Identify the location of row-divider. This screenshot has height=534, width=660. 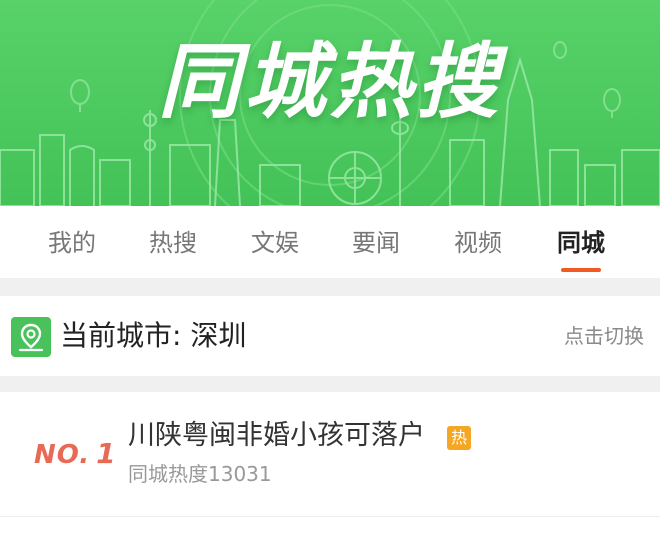
(330, 516).